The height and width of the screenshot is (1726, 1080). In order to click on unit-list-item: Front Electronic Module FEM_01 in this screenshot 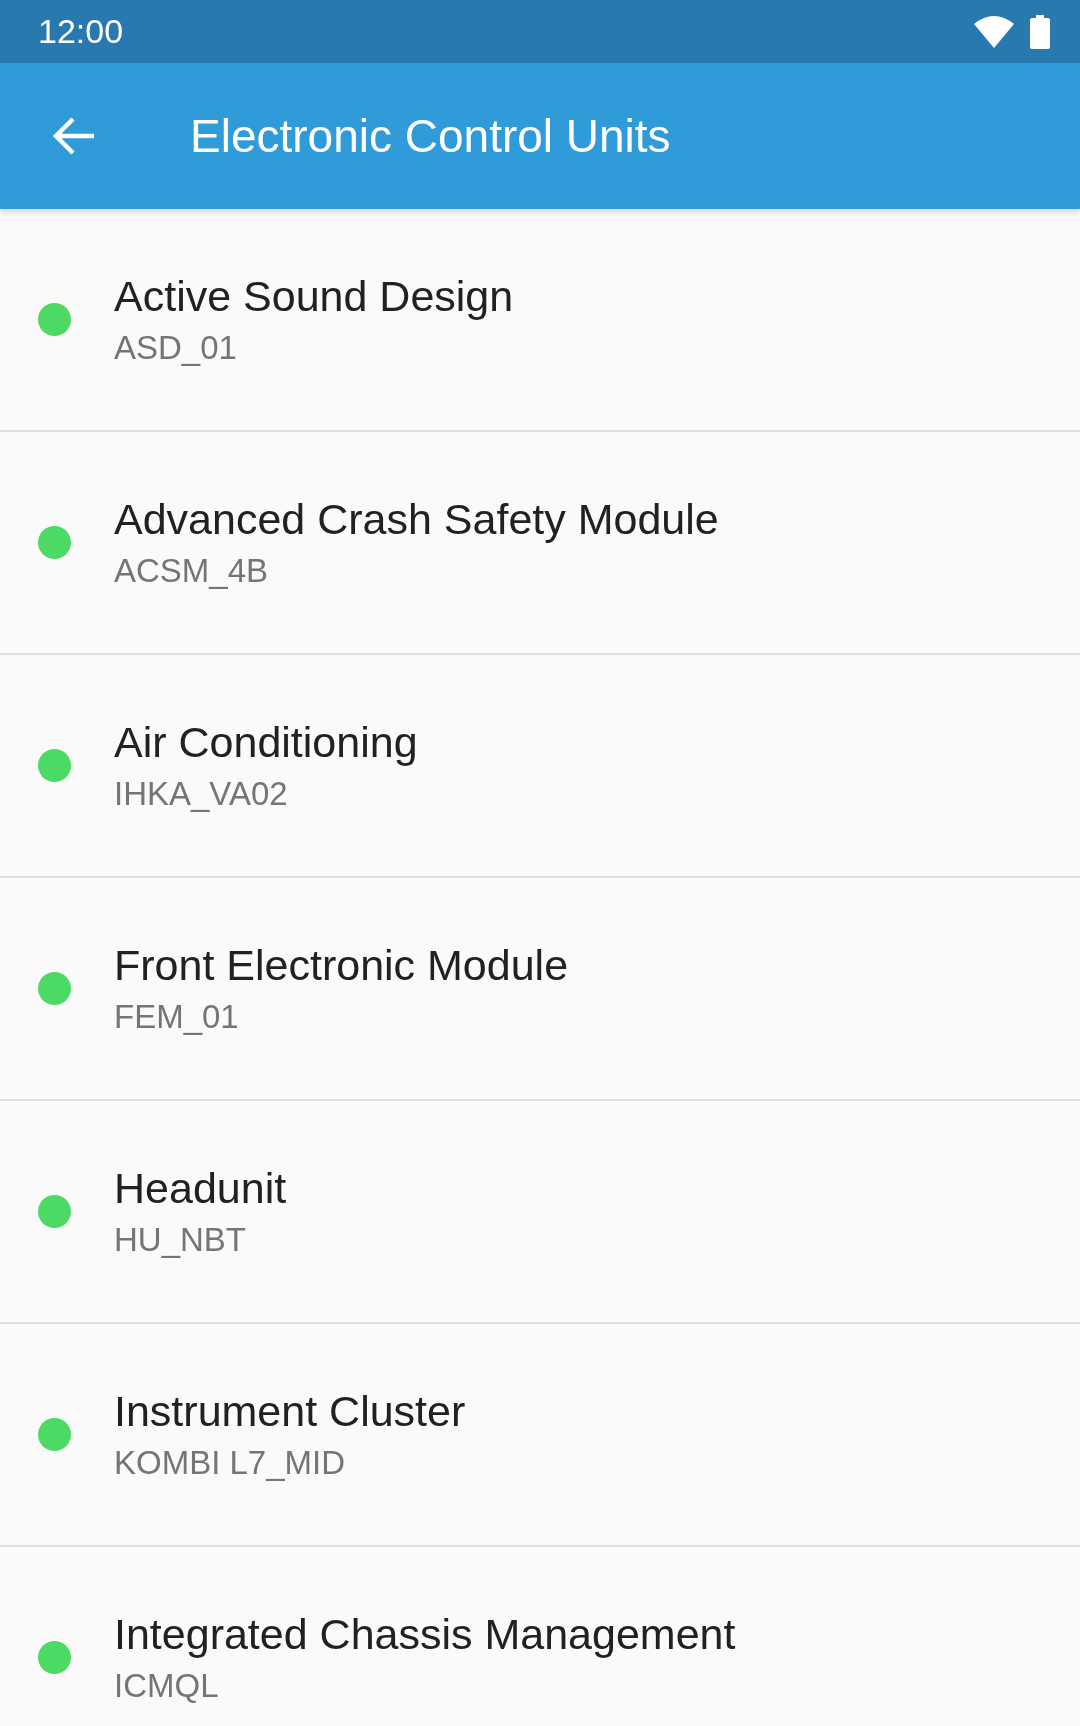, I will do `click(540, 989)`.